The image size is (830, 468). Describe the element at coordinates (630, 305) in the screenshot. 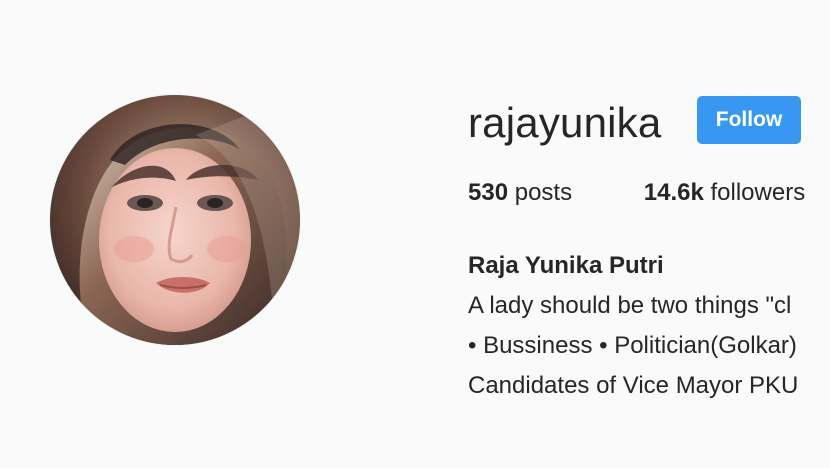

I see `bio-line: A lady should be two things "cl` at that location.